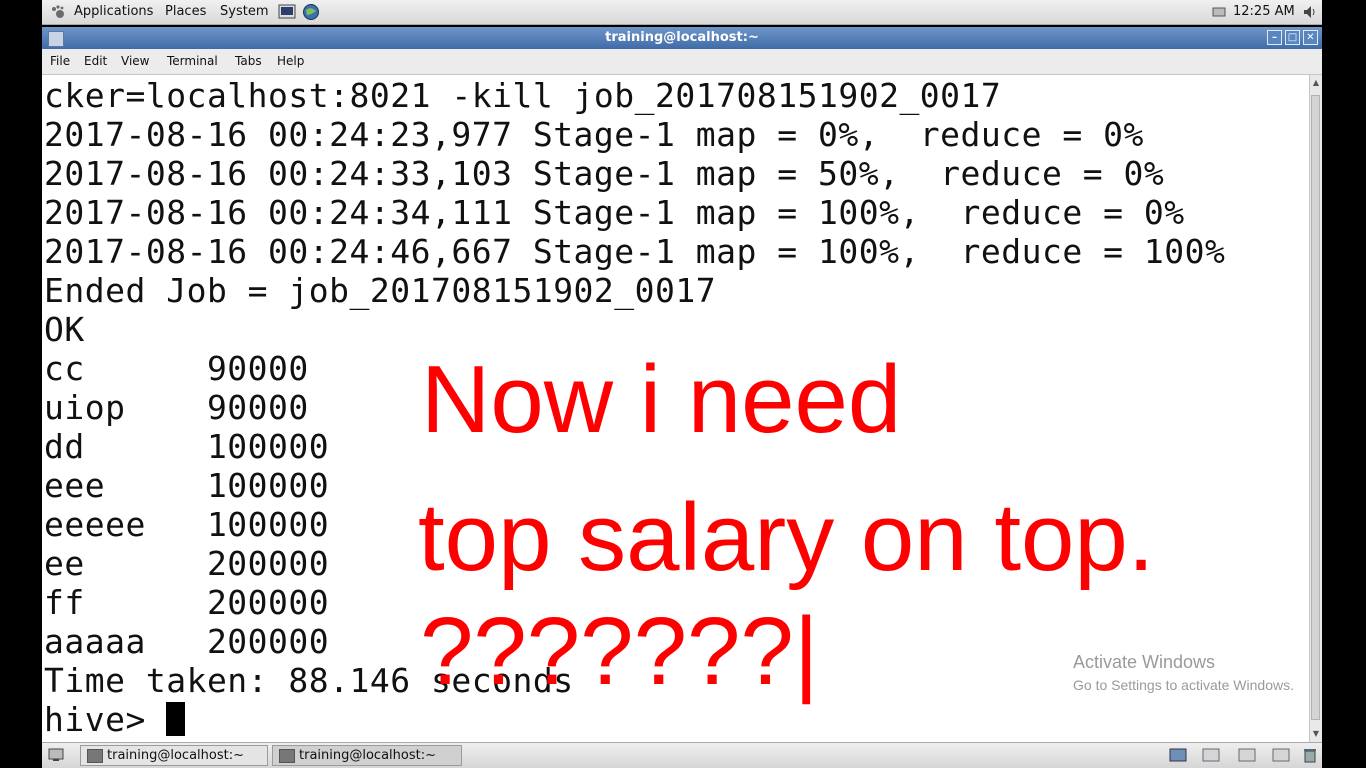 The width and height of the screenshot is (1366, 768). What do you see at coordinates (248, 61) in the screenshot?
I see `menu-tabs: Tabs` at bounding box center [248, 61].